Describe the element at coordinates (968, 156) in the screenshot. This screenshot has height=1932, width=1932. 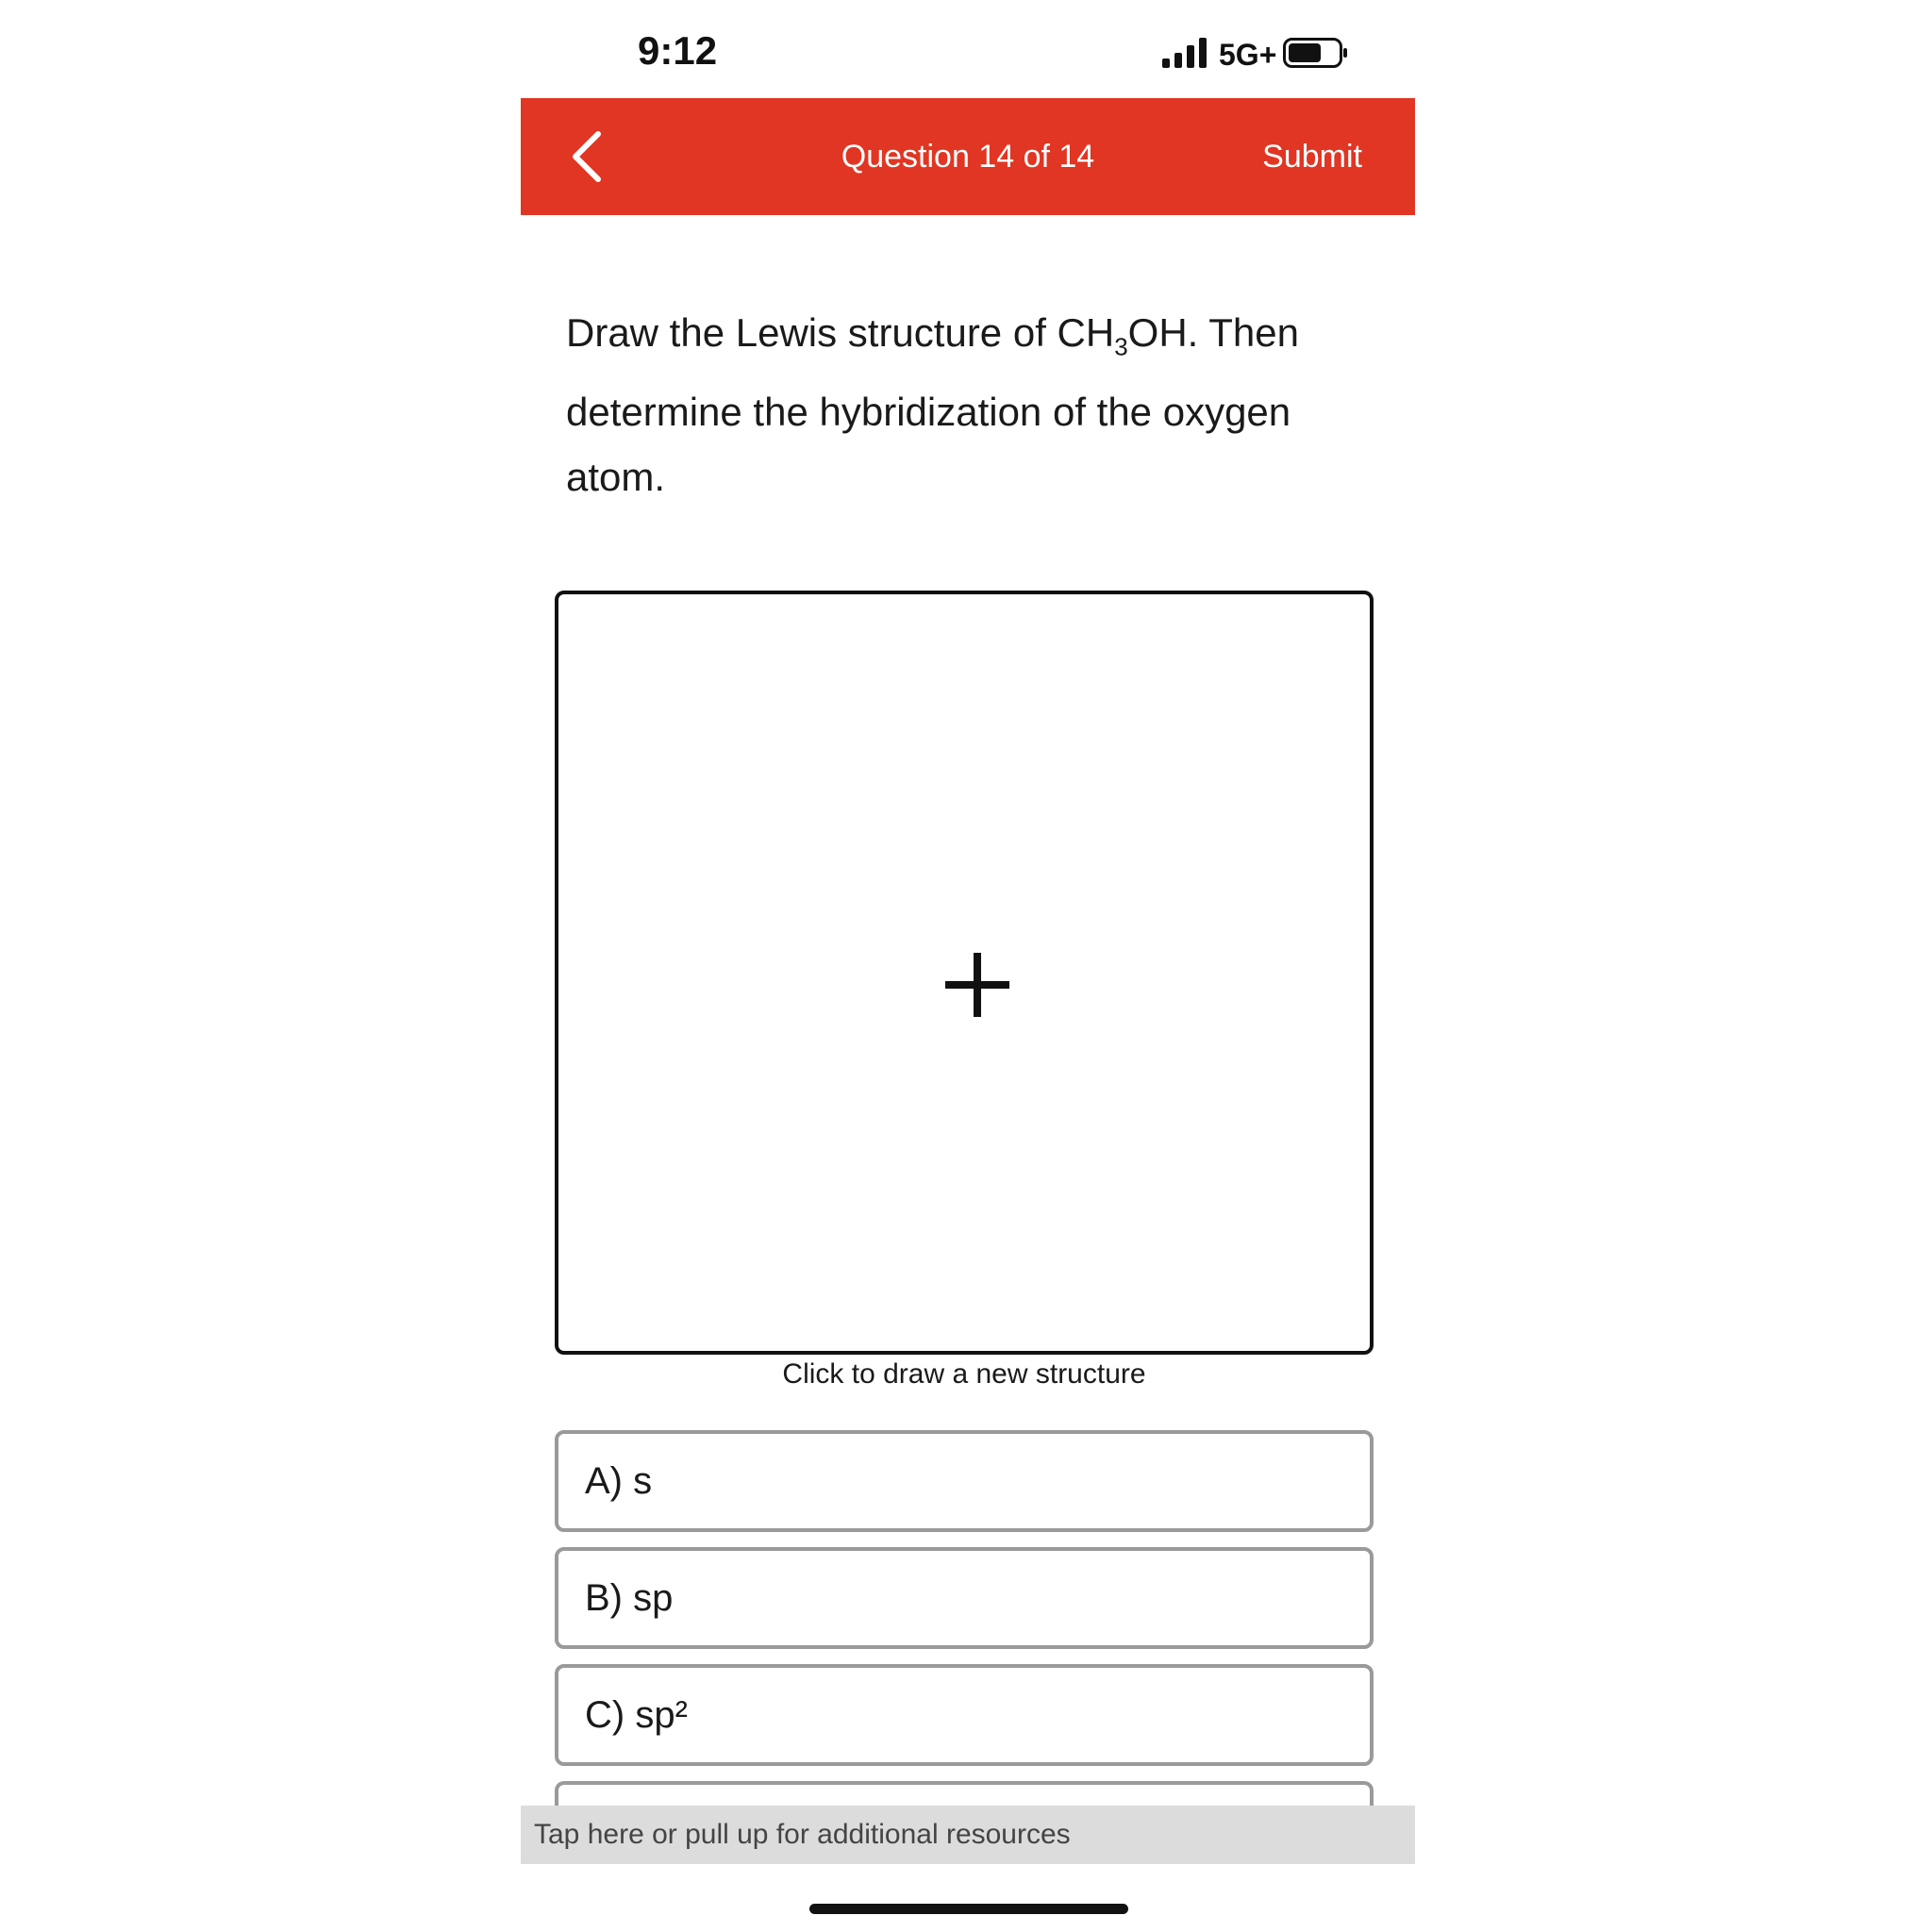
I see `header-bar: Question 14 of 14 Submit` at that location.